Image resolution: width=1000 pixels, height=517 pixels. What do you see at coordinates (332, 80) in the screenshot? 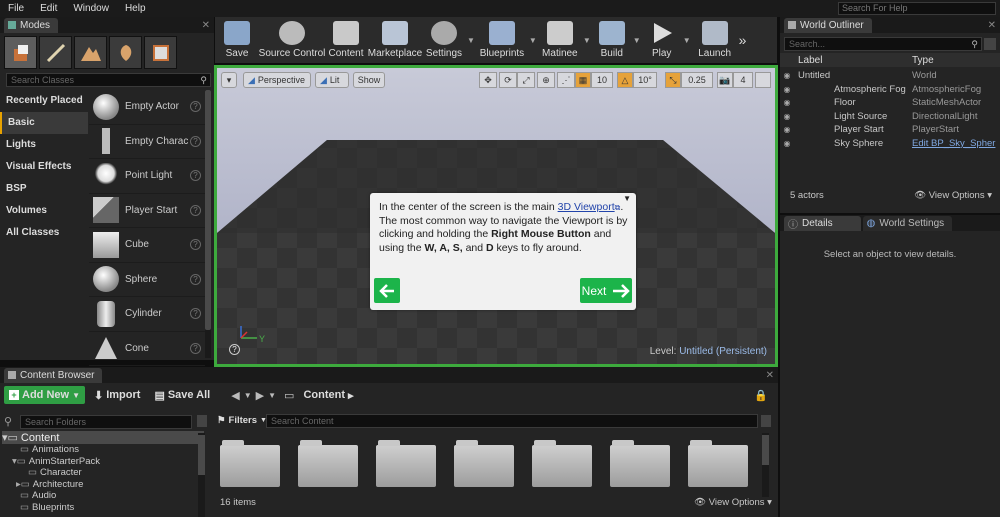
I see `lit-button: ◢ Lit` at bounding box center [332, 80].